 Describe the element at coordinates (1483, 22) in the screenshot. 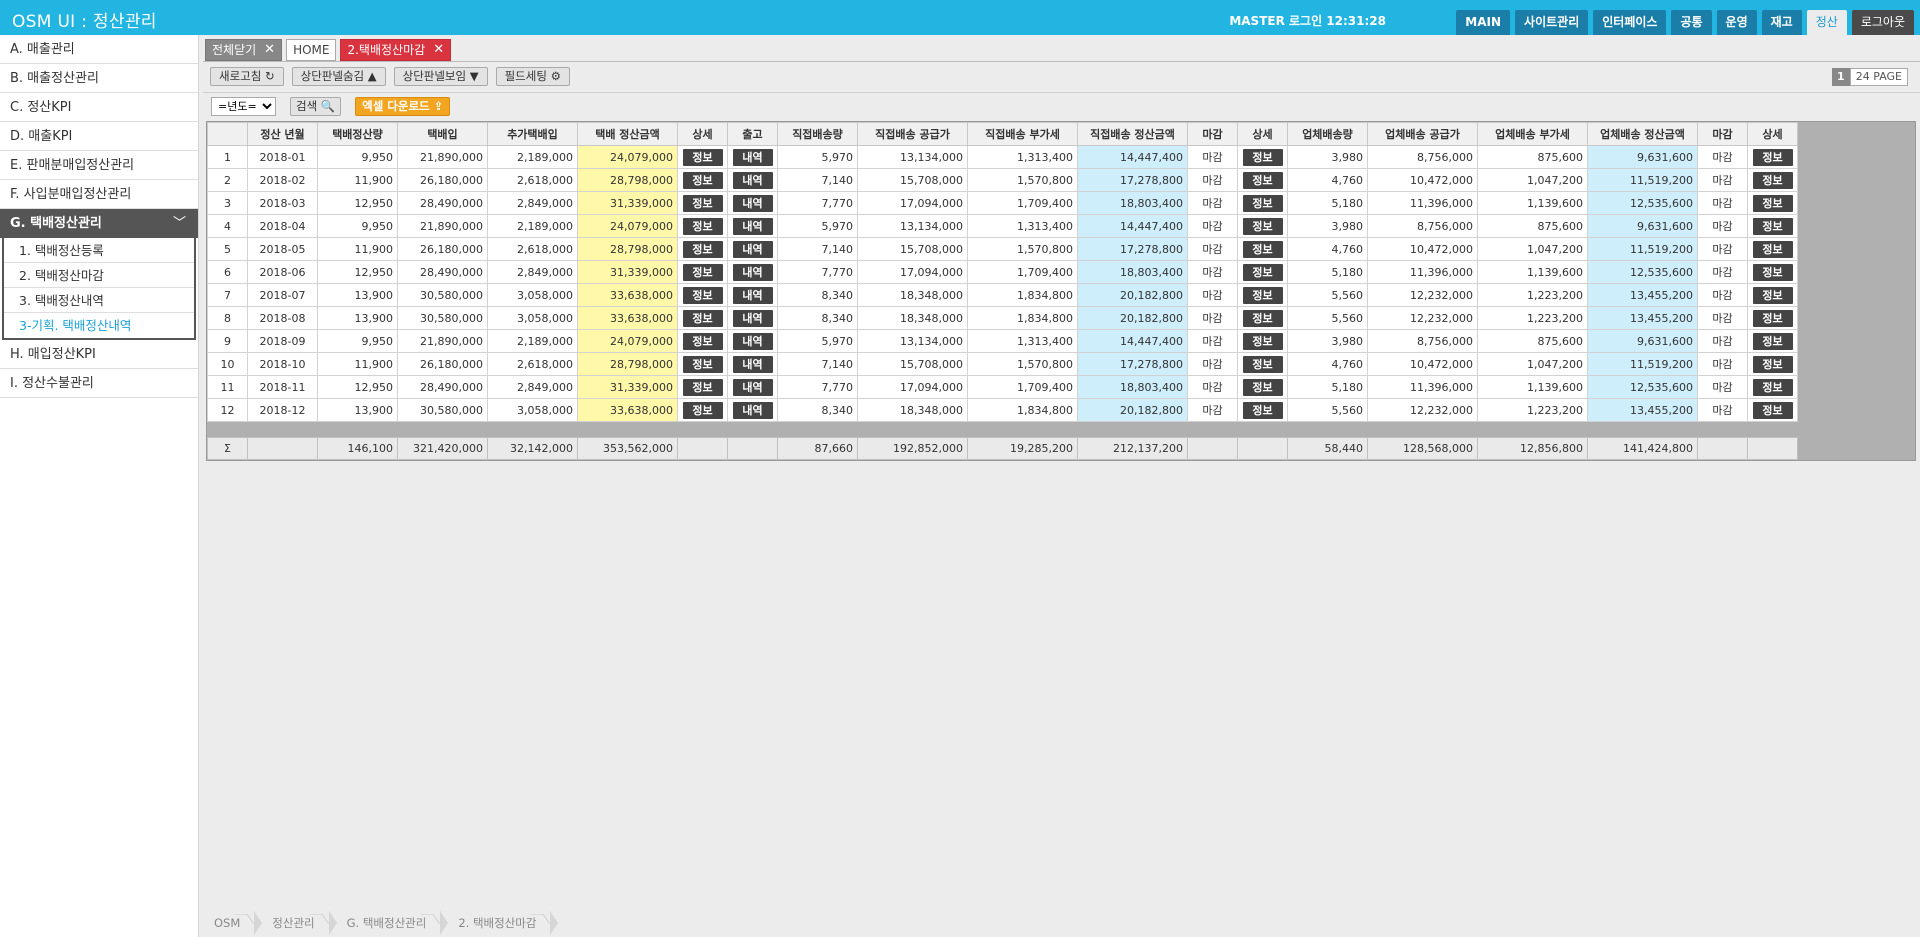

I see `nav-main: MAIN` at that location.